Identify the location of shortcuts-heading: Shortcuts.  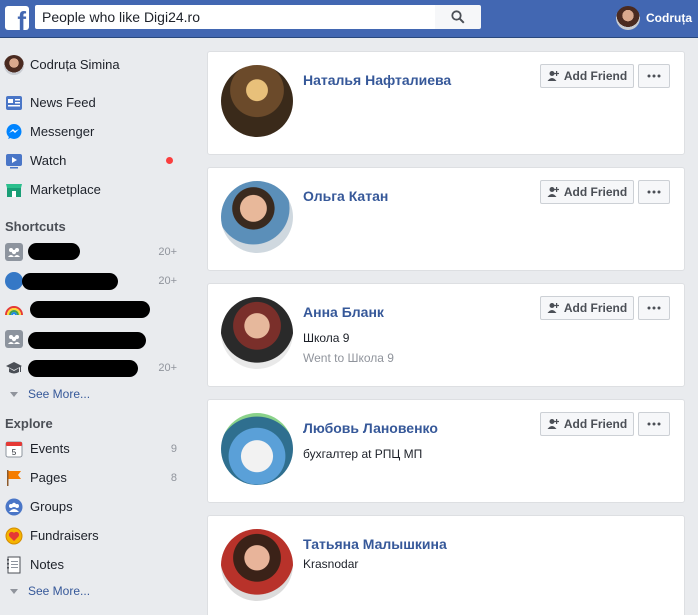
(35, 226).